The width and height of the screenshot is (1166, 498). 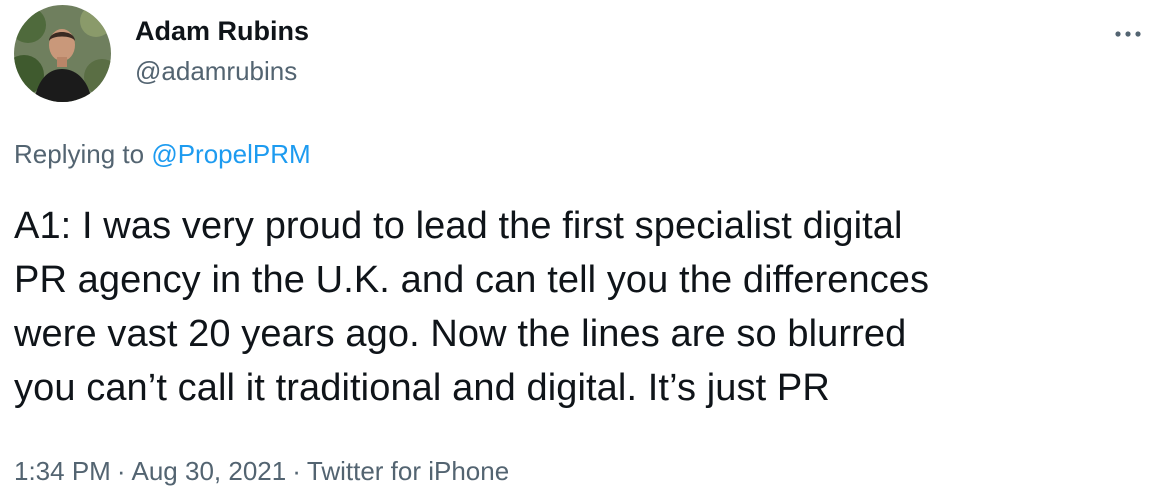 I want to click on author-handle: @adamrubins, so click(x=216, y=71).